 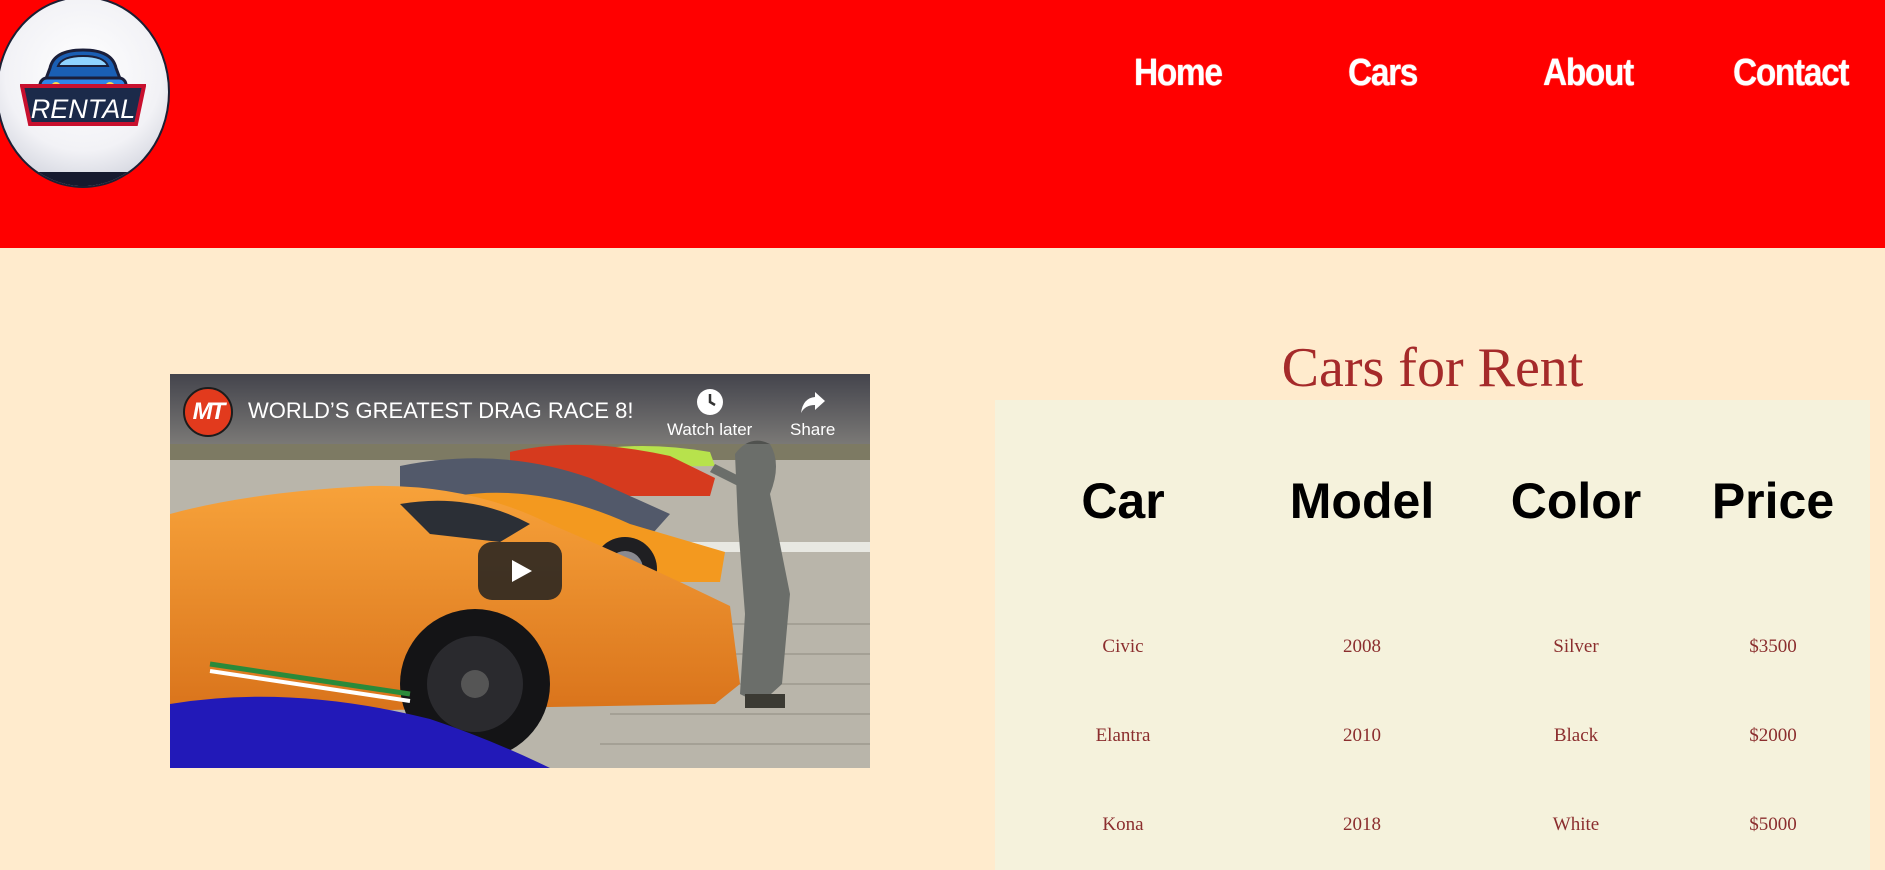 What do you see at coordinates (1123, 735) in the screenshot?
I see `table-cell: Elantra` at bounding box center [1123, 735].